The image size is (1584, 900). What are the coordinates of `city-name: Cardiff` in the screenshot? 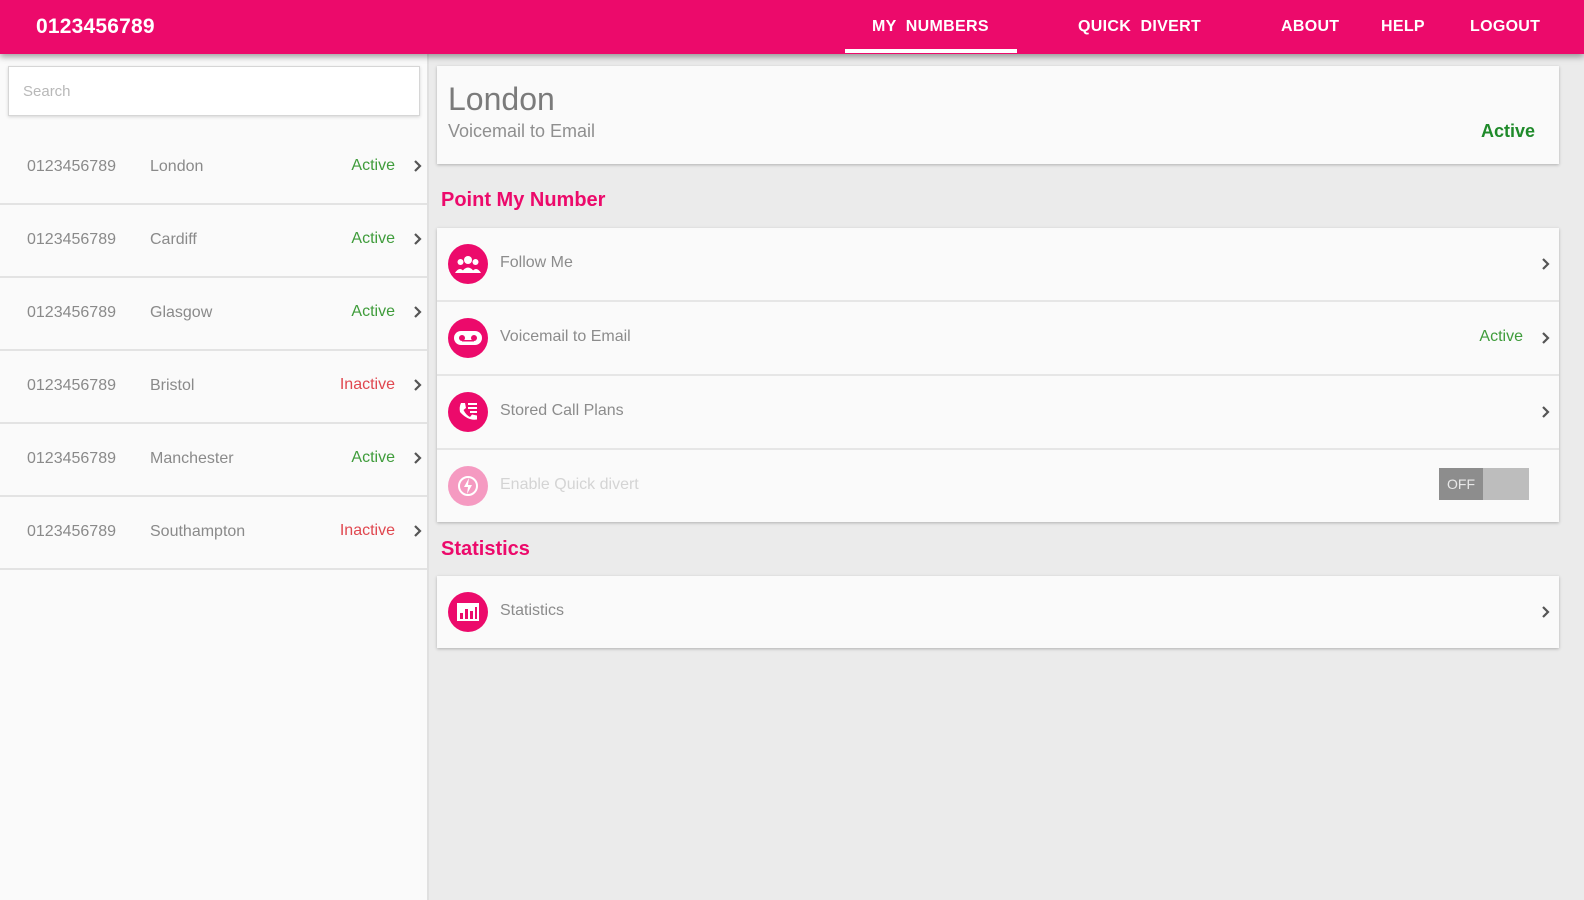 It's located at (173, 239).